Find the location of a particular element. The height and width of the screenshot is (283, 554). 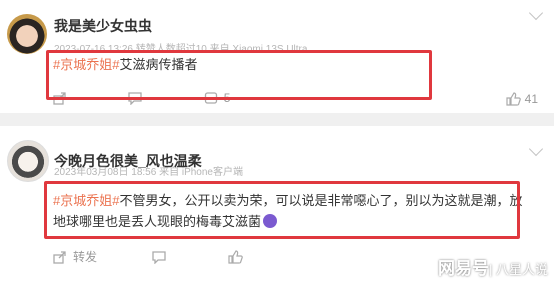

share-label: 转发 is located at coordinates (85, 257).